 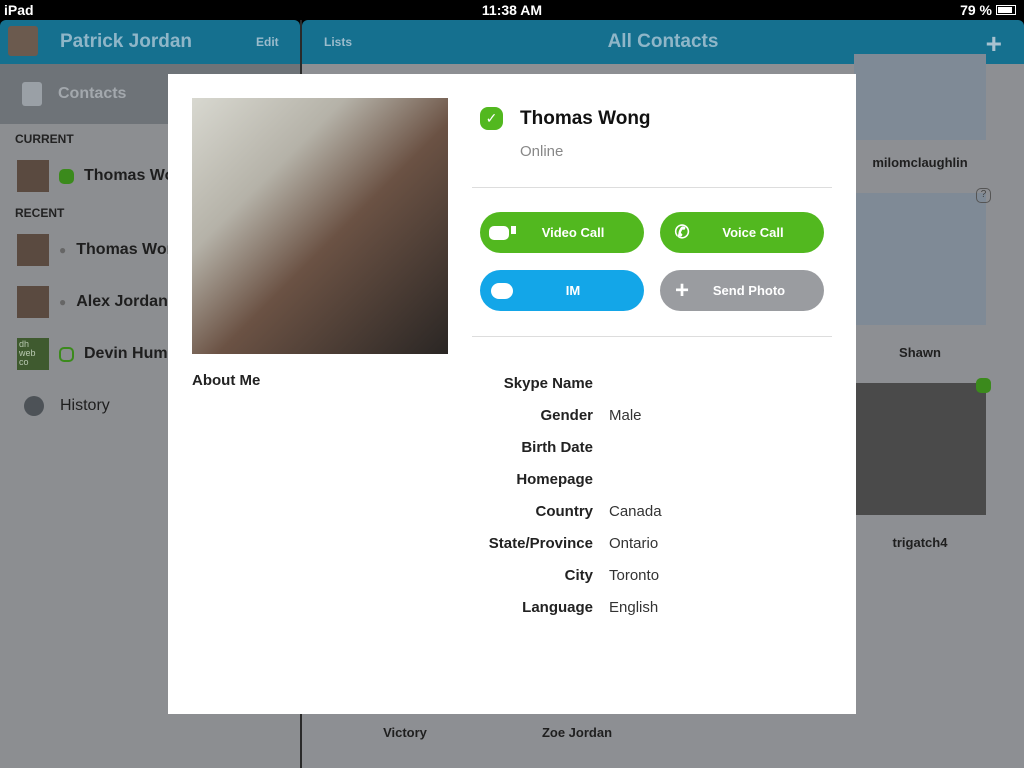 What do you see at coordinates (267, 42) in the screenshot?
I see `edit-button: Edit` at bounding box center [267, 42].